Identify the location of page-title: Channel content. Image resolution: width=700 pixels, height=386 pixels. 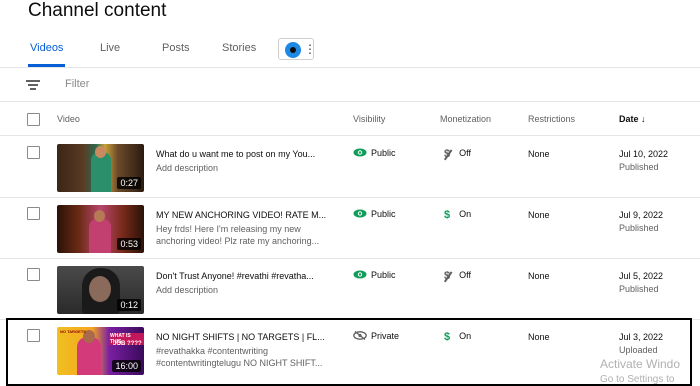
(97, 10).